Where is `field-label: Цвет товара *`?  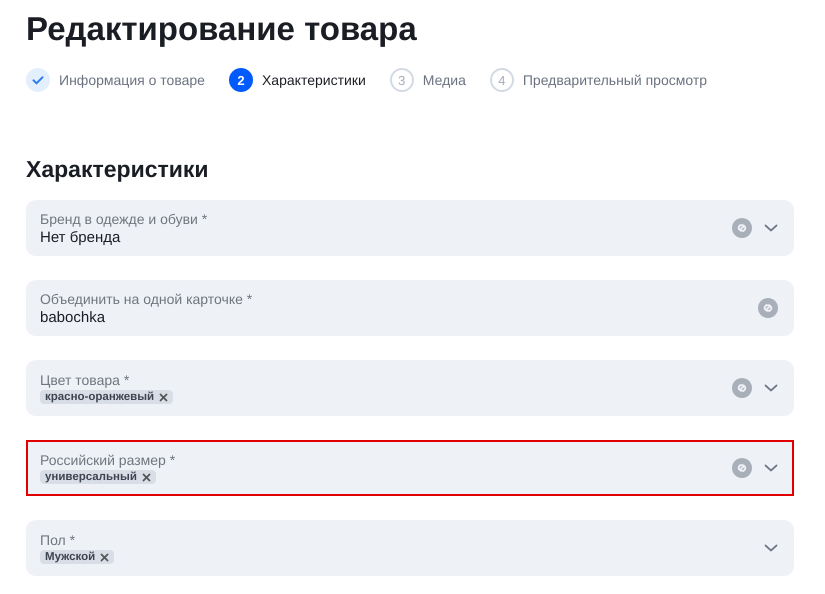 field-label: Цвет товара * is located at coordinates (85, 380).